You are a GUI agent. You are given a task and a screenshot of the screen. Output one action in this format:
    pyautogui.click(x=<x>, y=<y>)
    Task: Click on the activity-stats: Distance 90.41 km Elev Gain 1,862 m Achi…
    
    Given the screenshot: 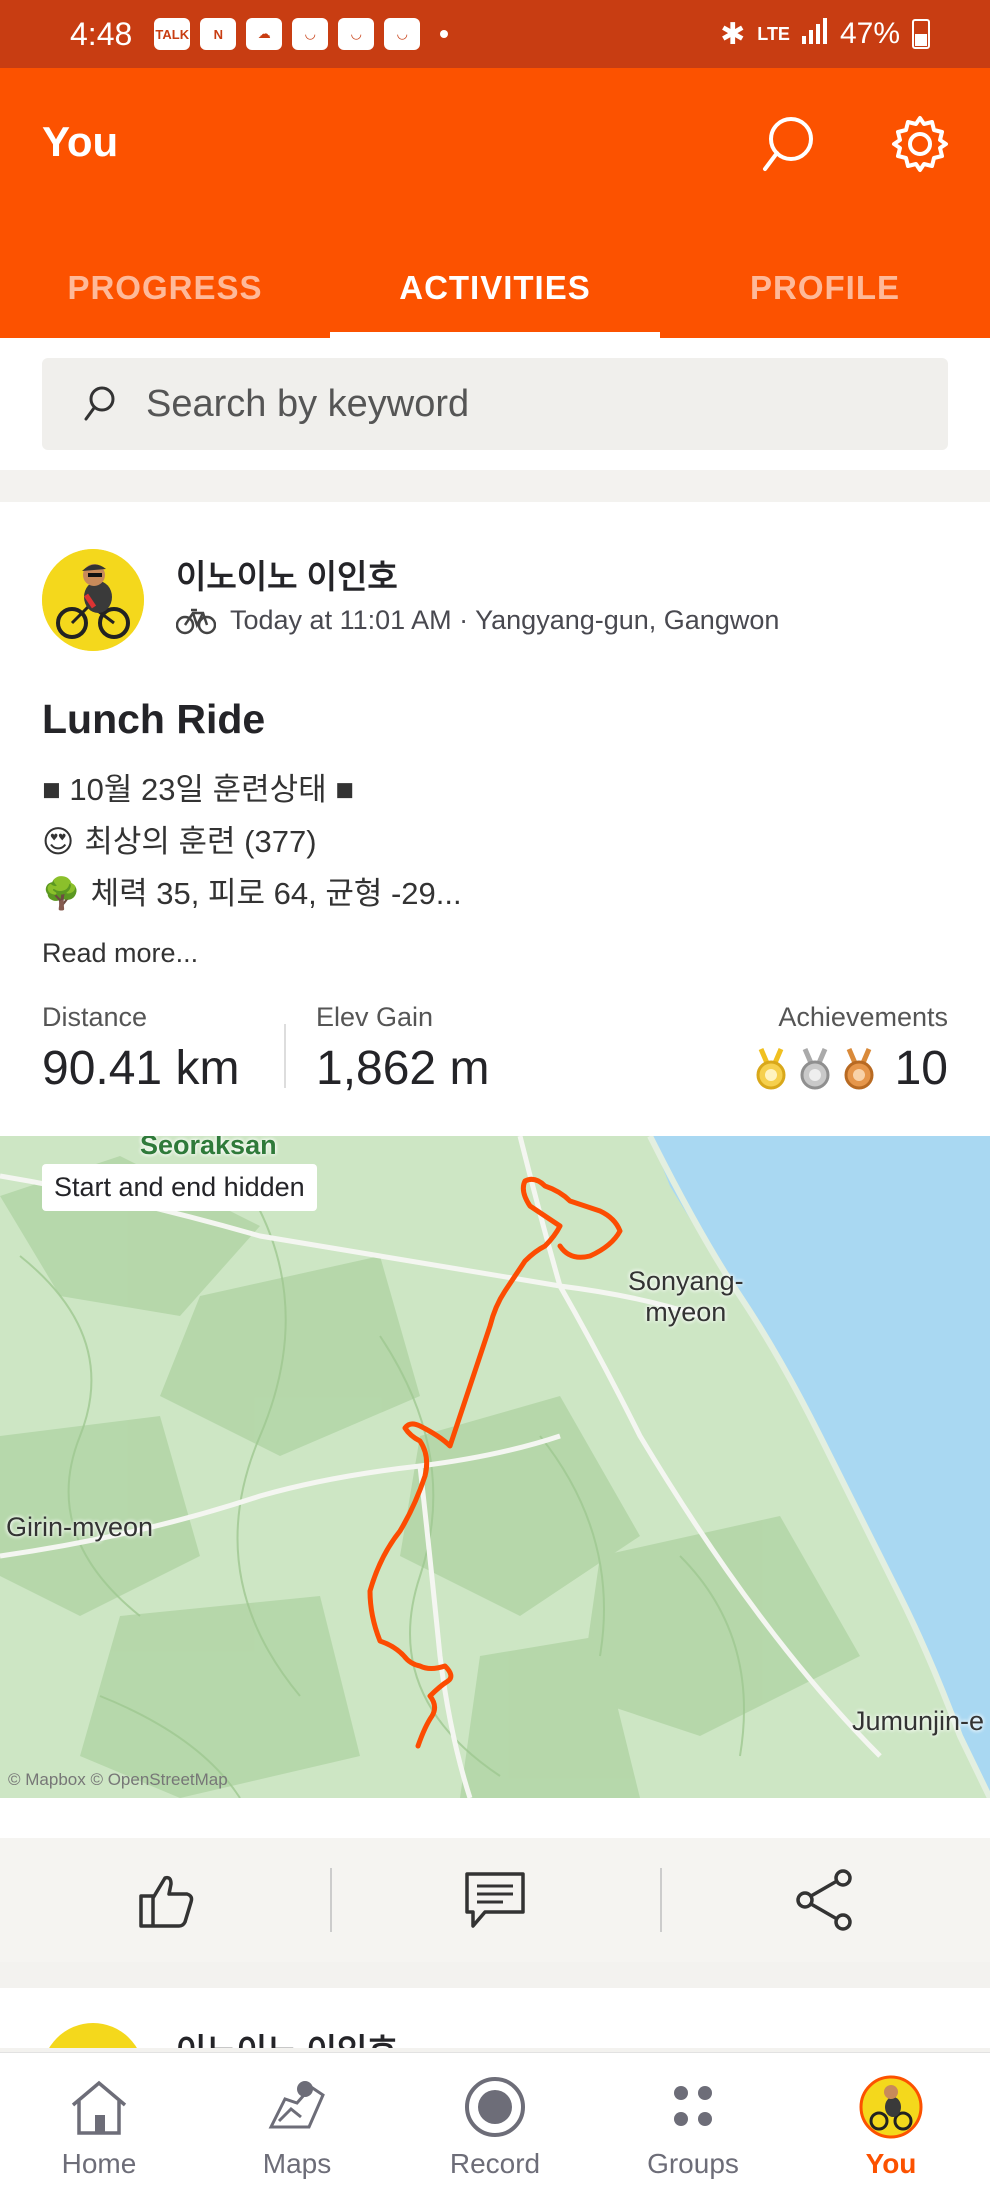 What is the action you would take?
    pyautogui.click(x=495, y=1048)
    